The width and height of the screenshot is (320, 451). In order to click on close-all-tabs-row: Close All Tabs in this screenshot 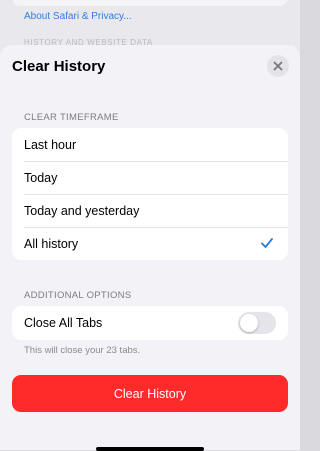, I will do `click(150, 323)`.